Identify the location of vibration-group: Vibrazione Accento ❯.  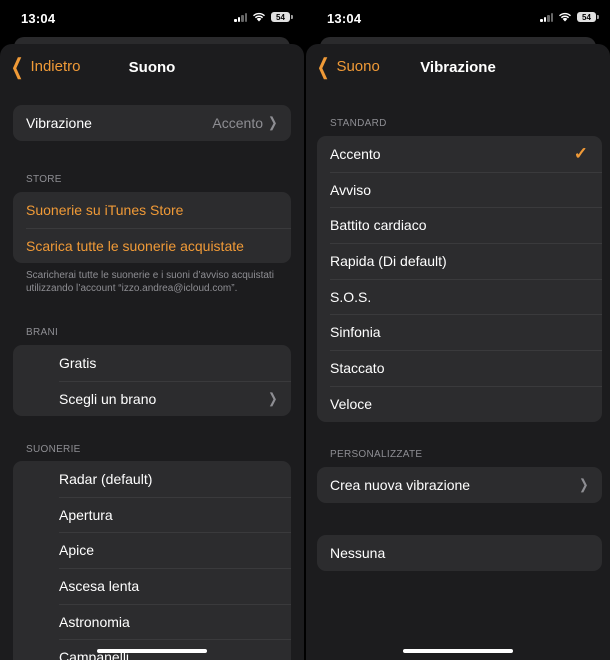
(152, 123).